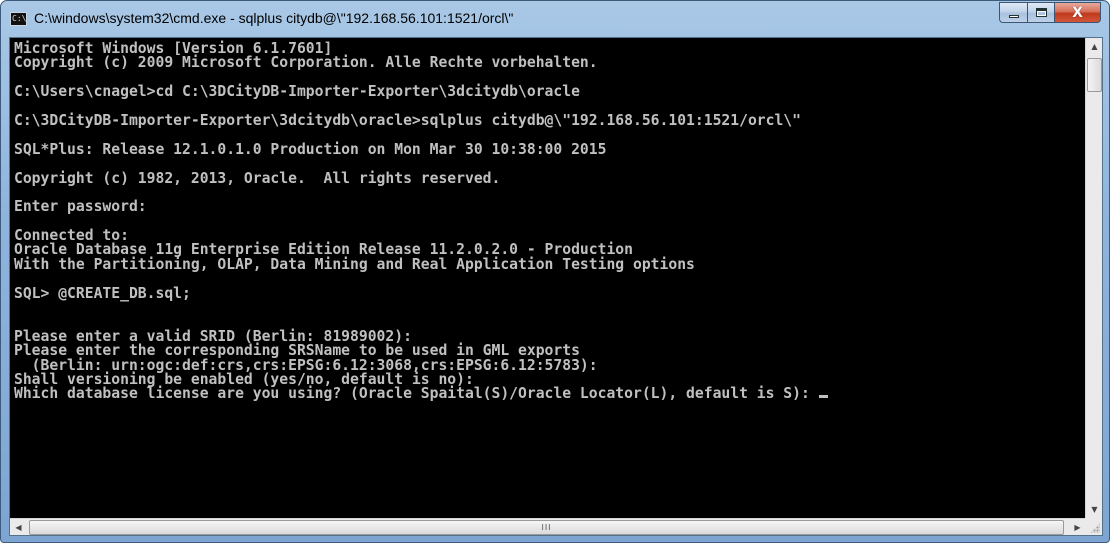 This screenshot has height=543, width=1110. I want to click on horizontal-scrollbar: ◀ III ▶, so click(548, 526).